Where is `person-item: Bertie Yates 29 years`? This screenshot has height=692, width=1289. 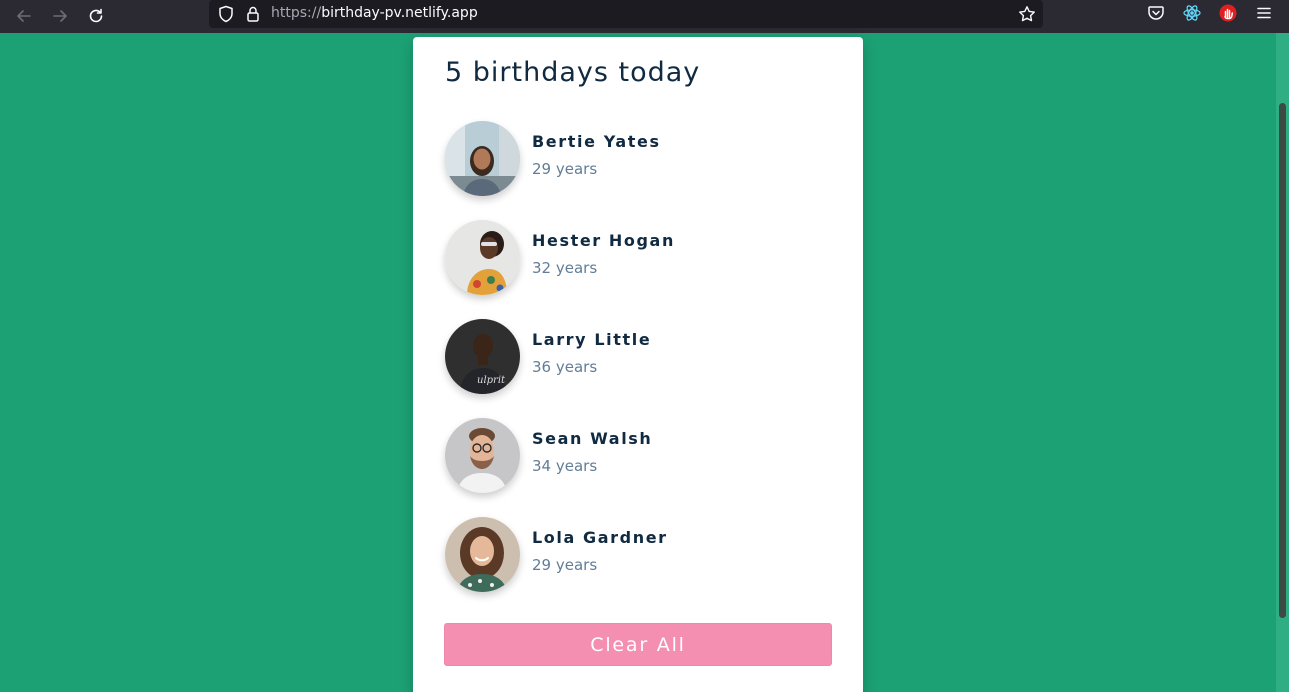
person-item: Bertie Yates 29 years is located at coordinates (645, 159).